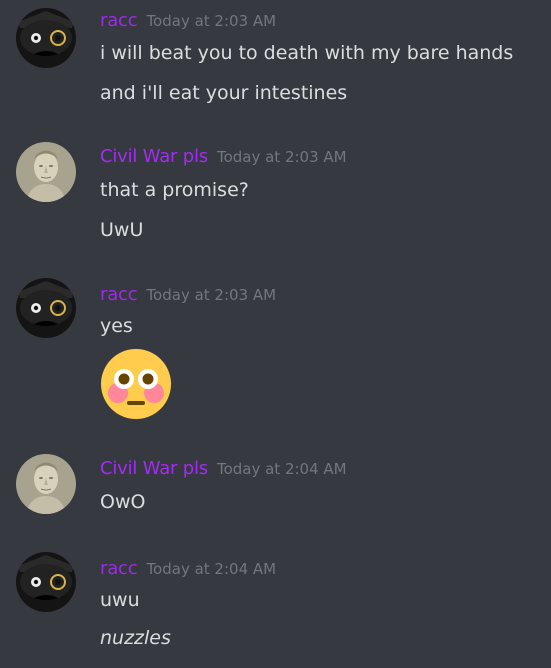 This screenshot has height=668, width=551. What do you see at coordinates (135, 638) in the screenshot?
I see `message-text: nuzzles` at bounding box center [135, 638].